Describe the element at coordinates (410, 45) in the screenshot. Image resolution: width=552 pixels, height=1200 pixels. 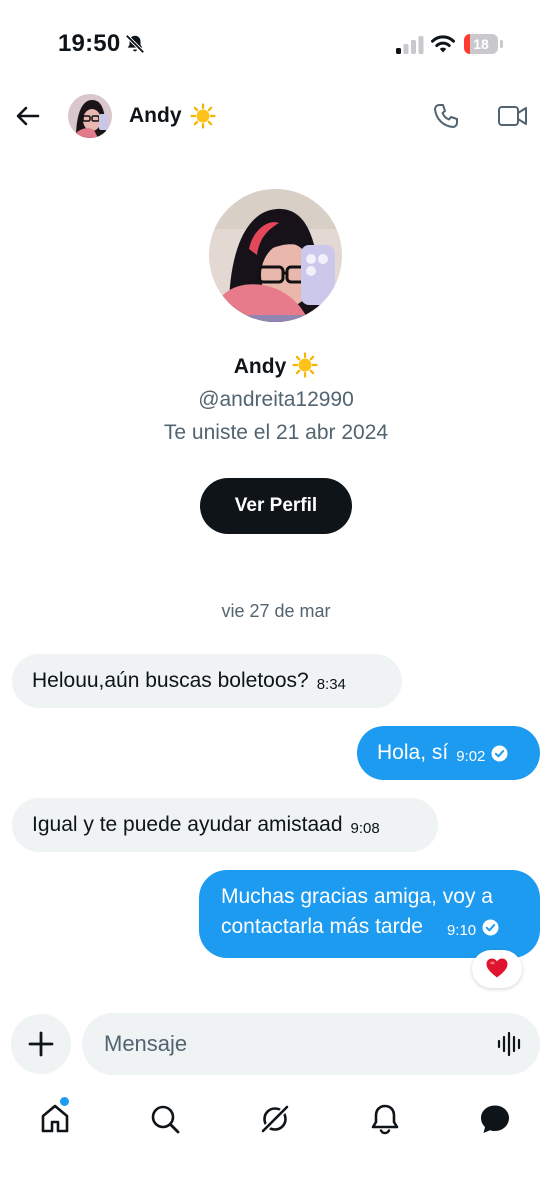
I see `signal-icon` at that location.